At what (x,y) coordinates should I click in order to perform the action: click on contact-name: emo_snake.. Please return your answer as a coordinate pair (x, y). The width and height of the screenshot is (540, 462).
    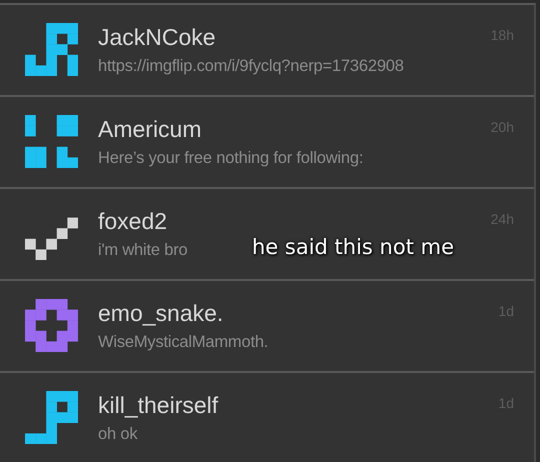
    Looking at the image, I should click on (161, 313).